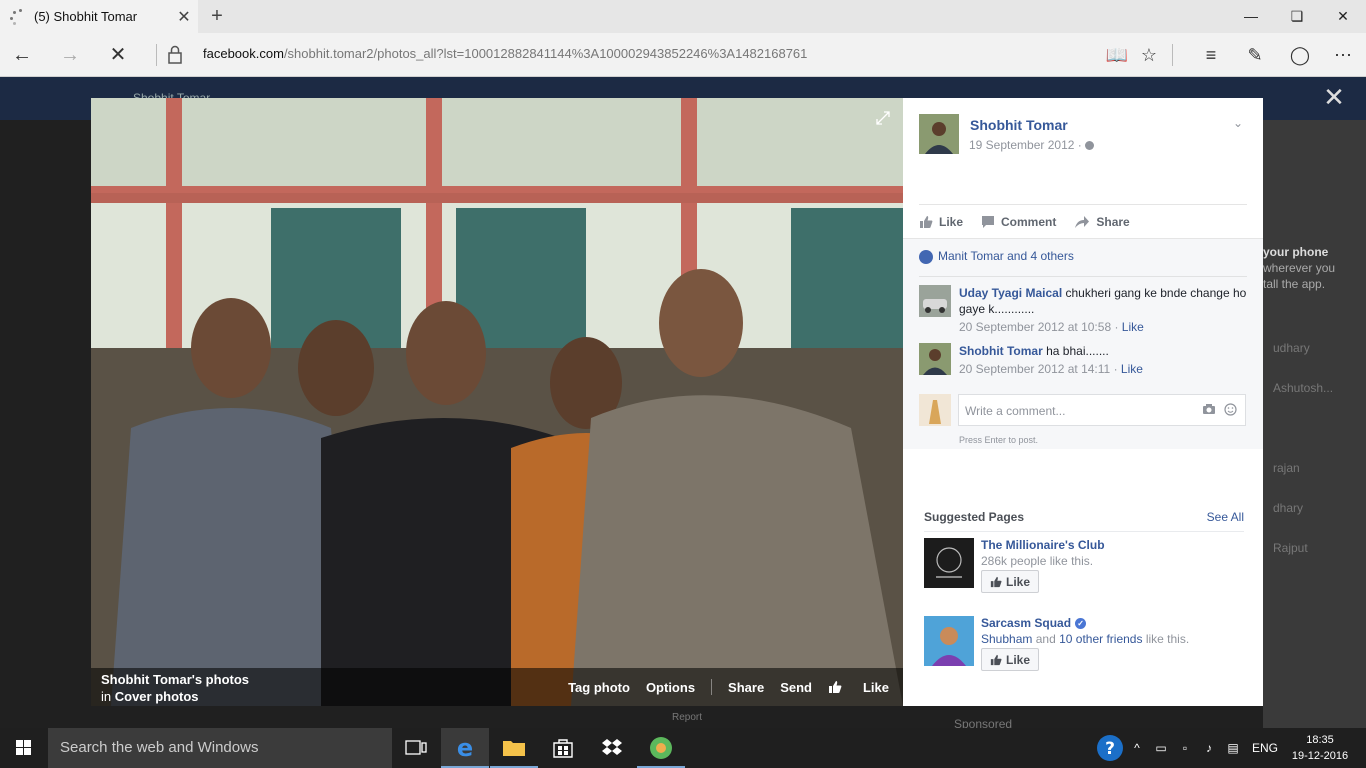  Describe the element at coordinates (514, 748) in the screenshot. I see `file-explorer-icon` at that location.